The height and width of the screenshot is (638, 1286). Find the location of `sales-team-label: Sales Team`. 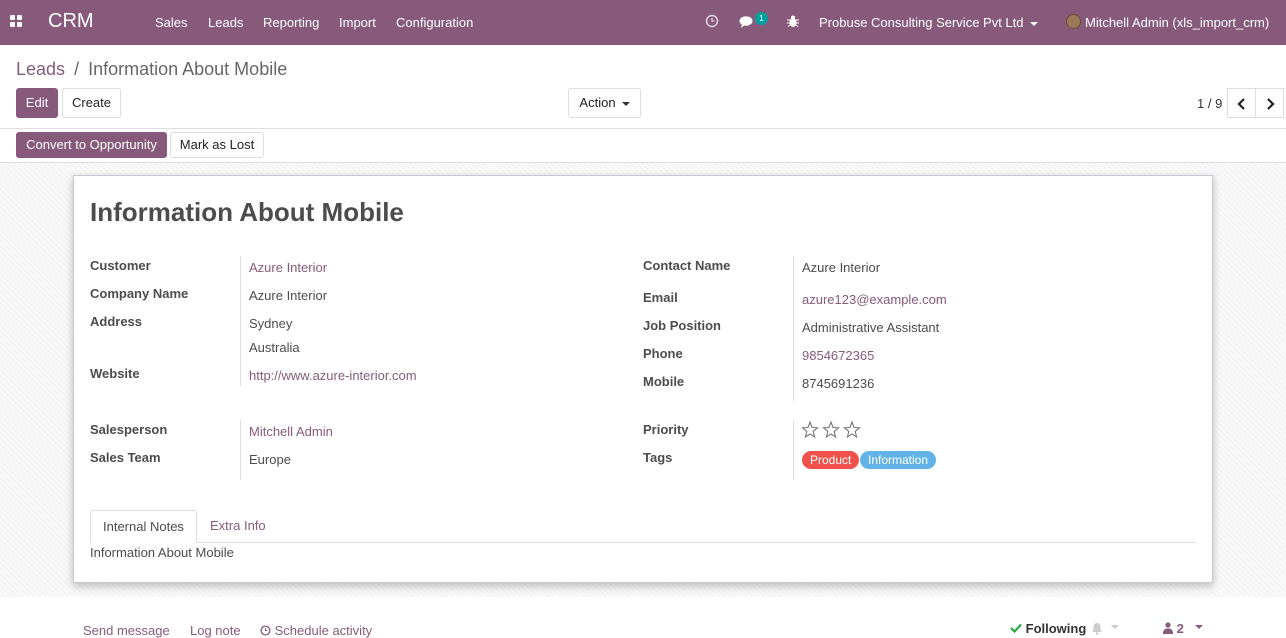

sales-team-label: Sales Team is located at coordinates (125, 457).